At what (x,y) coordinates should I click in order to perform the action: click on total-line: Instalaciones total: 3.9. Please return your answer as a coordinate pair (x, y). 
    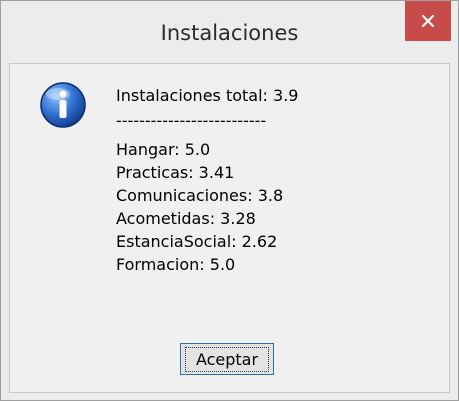
    Looking at the image, I should click on (207, 95).